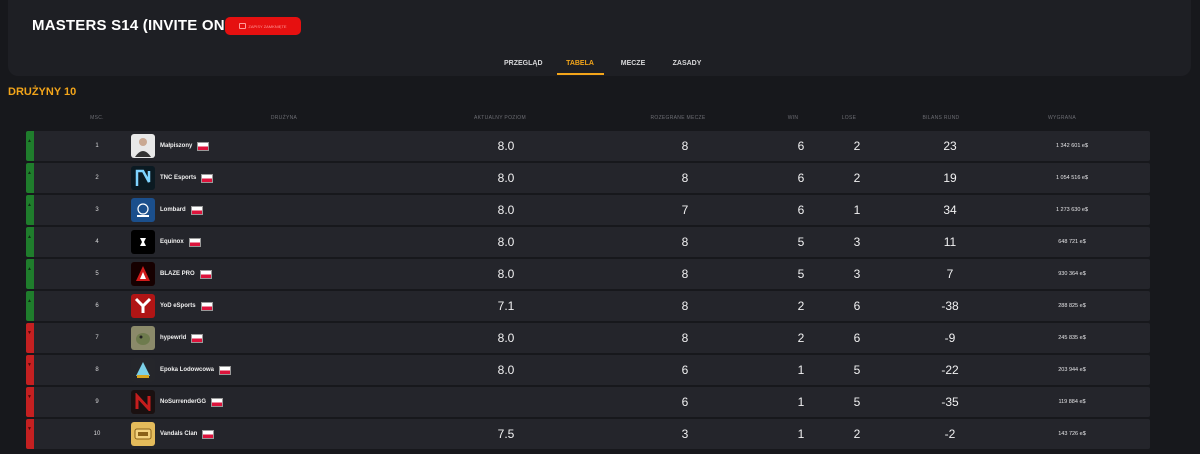 This screenshot has width=1200, height=454. I want to click on win-cell: 2, so click(801, 306).